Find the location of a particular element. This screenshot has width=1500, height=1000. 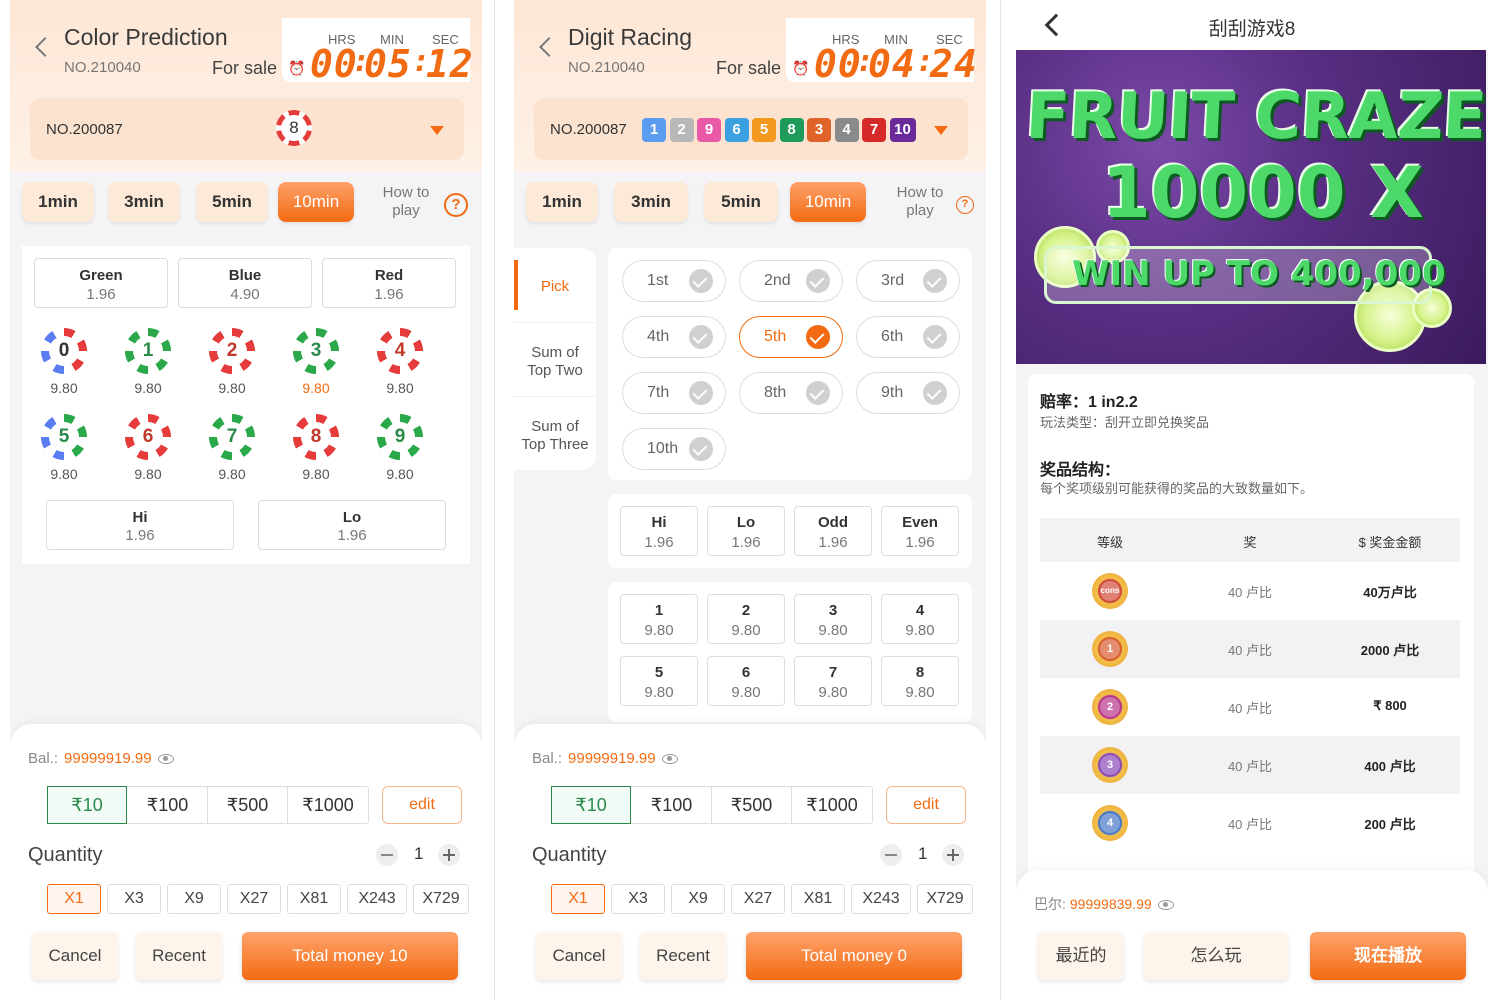

digit-7: 7 9.80 is located at coordinates (833, 681).